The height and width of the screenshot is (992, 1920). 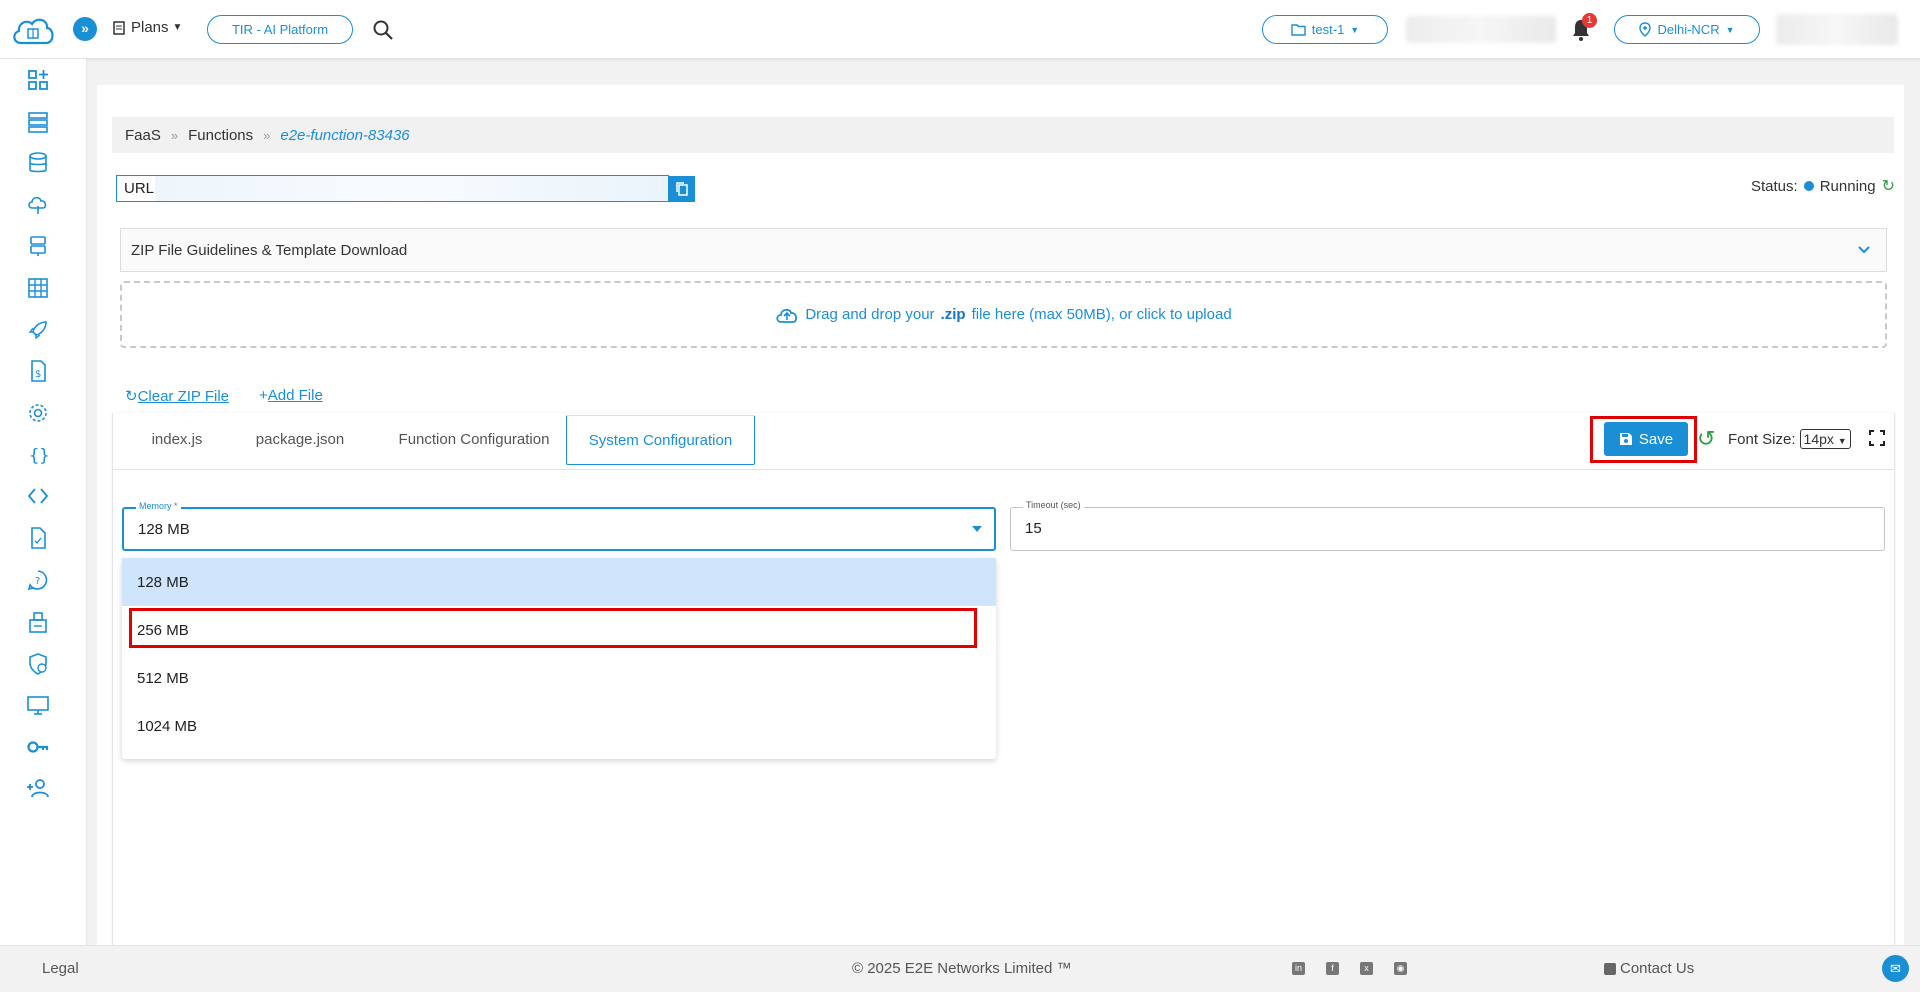 What do you see at coordinates (38, 496) in the screenshot?
I see `code-icon` at bounding box center [38, 496].